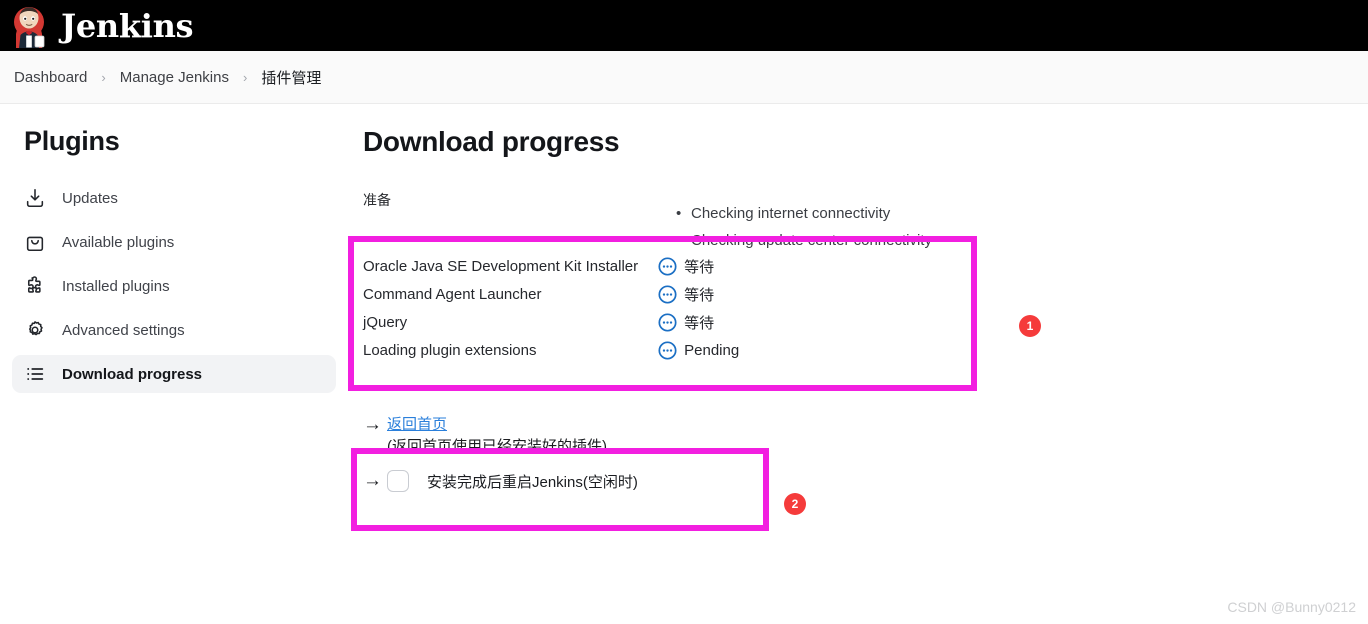 The height and width of the screenshot is (624, 1368). Describe the element at coordinates (174, 198) in the screenshot. I see `sidebar-item-updates: Updates` at that location.